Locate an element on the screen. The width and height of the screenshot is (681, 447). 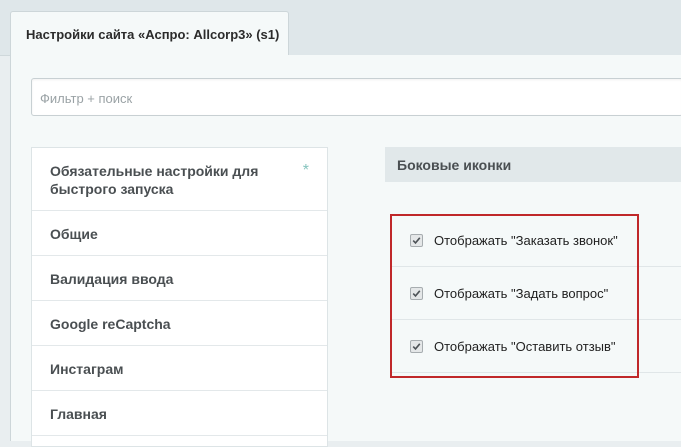
option-row-review: Отображать "Оставить отзыв" is located at coordinates (535, 346).